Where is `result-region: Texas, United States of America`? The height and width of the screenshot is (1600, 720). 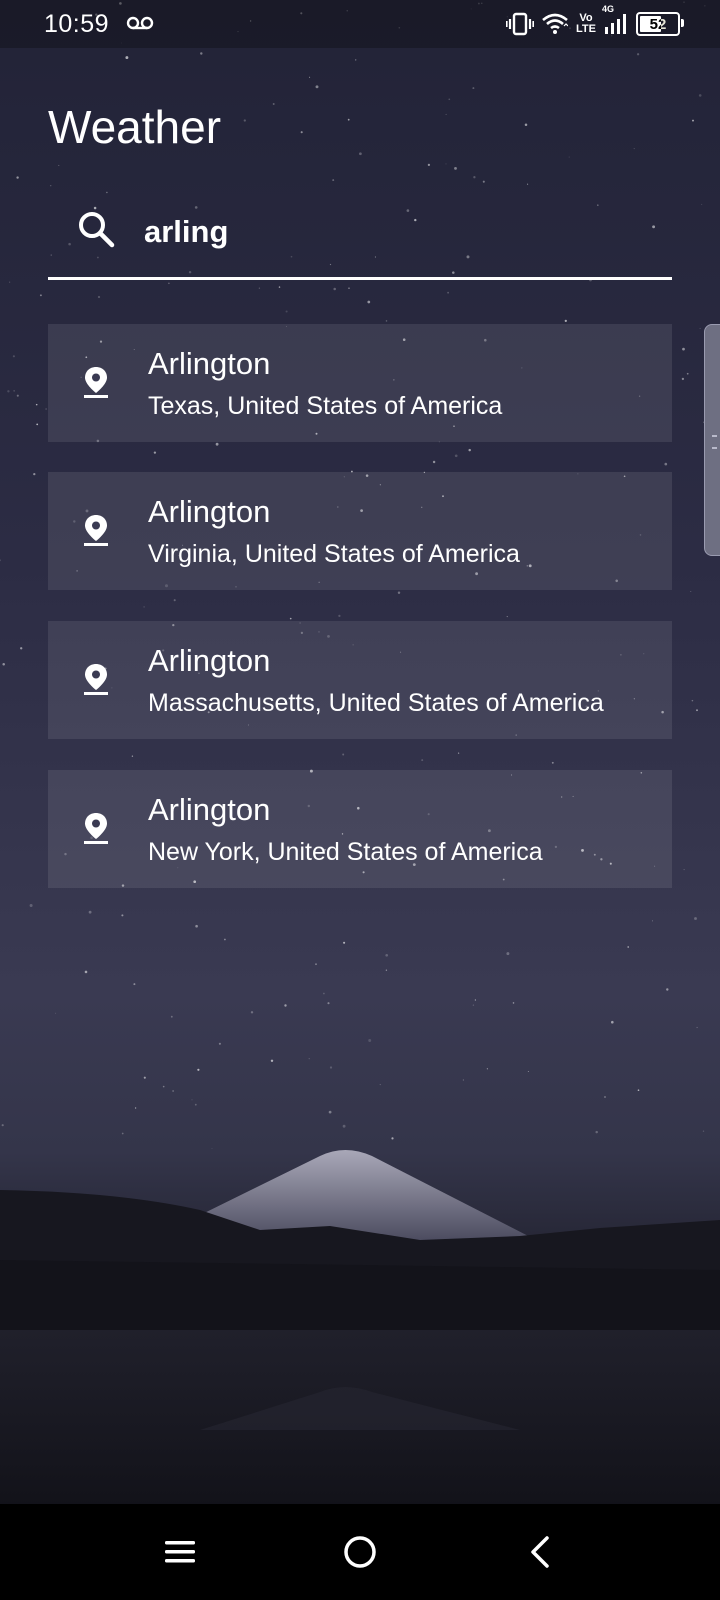
result-region: Texas, United States of America is located at coordinates (325, 406).